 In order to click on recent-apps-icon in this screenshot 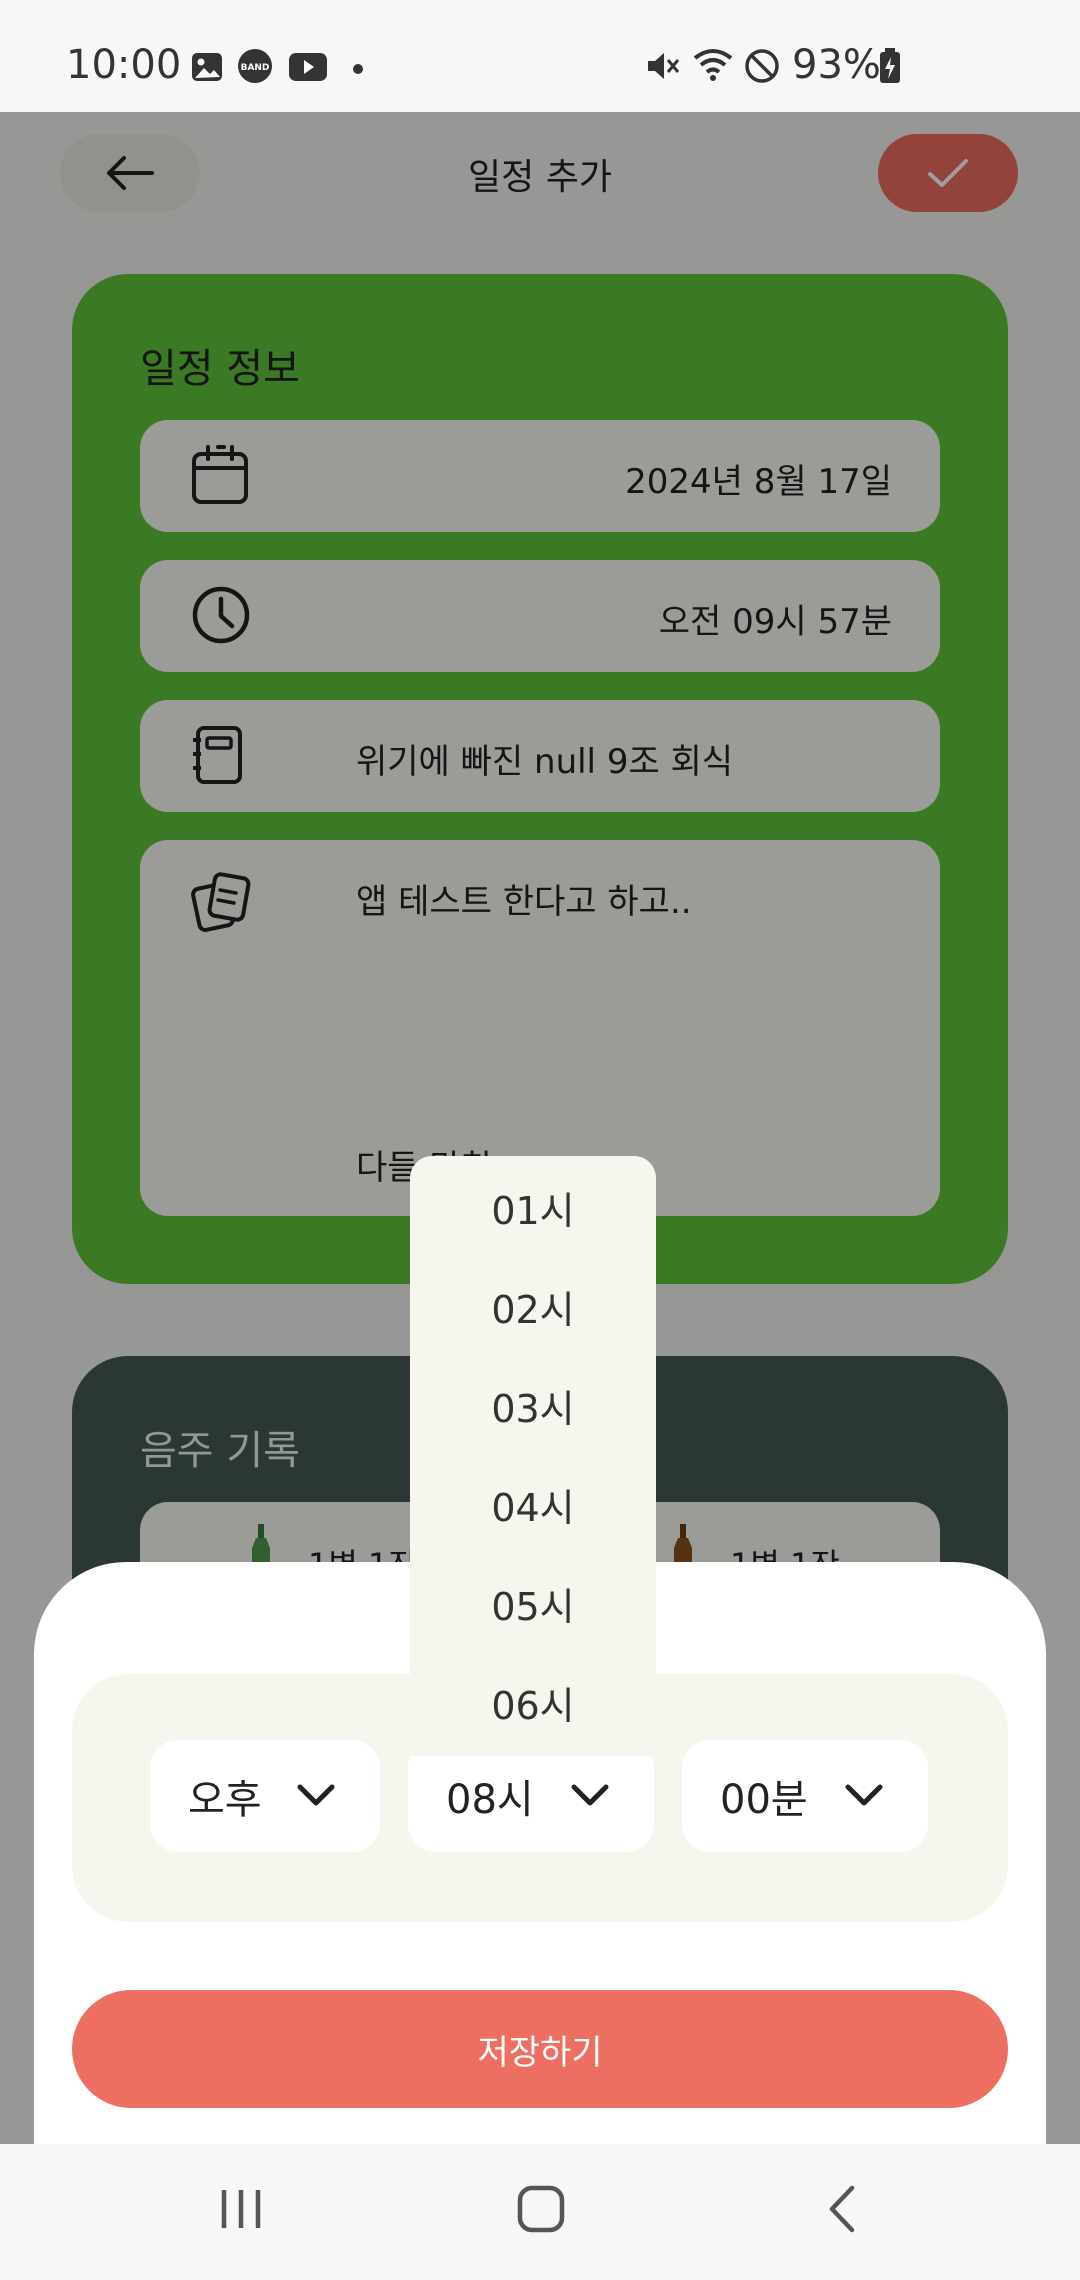, I will do `click(241, 2211)`.